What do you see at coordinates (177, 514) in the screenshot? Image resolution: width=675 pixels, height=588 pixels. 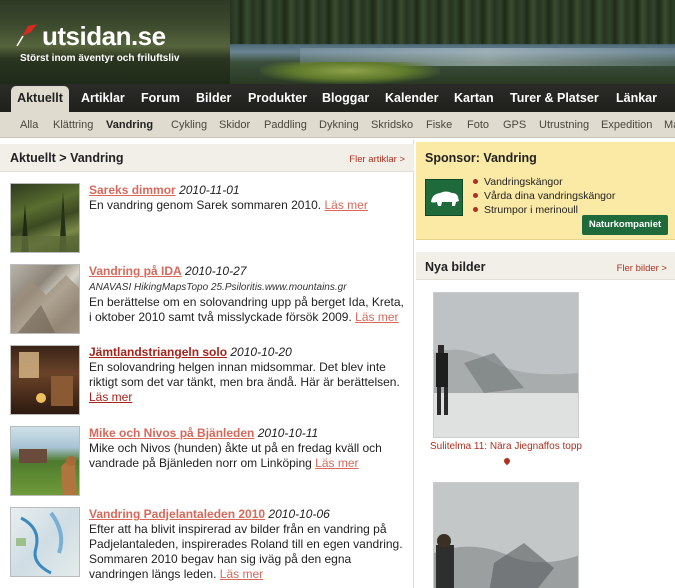 I see `article-title-link: Vandring Padjelantaleden 2010` at bounding box center [177, 514].